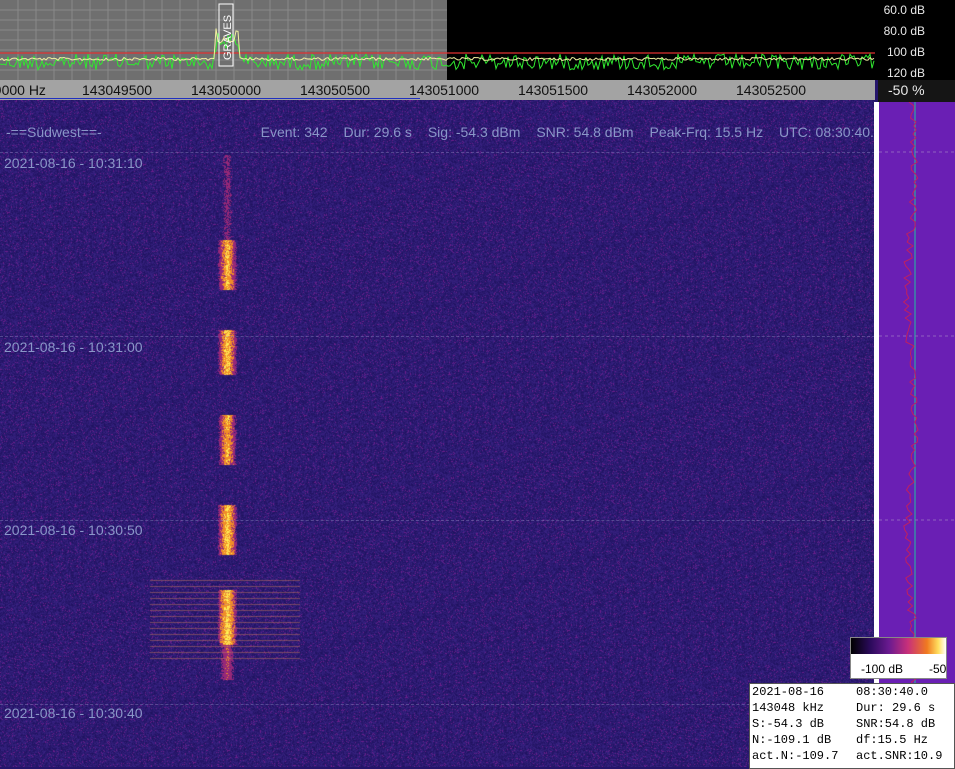 Image resolution: width=955 pixels, height=769 pixels. Describe the element at coordinates (226, 90) in the screenshot. I see `freq-tick-label: 143050000` at that location.